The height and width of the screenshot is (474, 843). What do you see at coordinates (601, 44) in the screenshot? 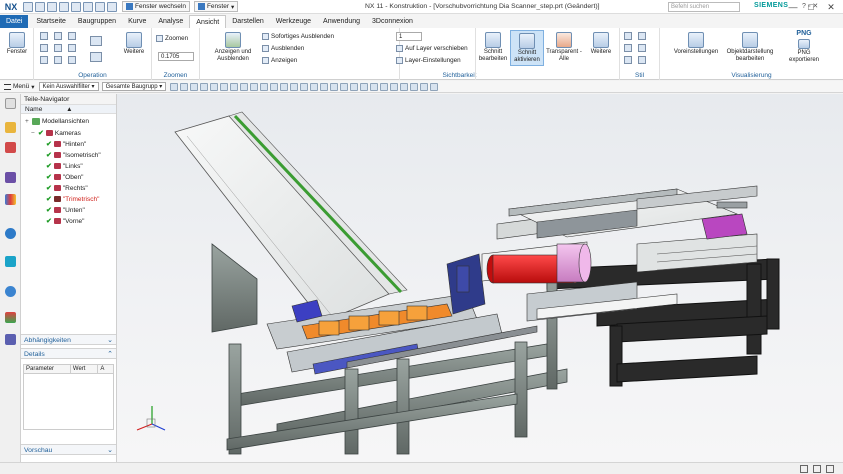
I see `more-style-button: Weitere` at bounding box center [601, 44].